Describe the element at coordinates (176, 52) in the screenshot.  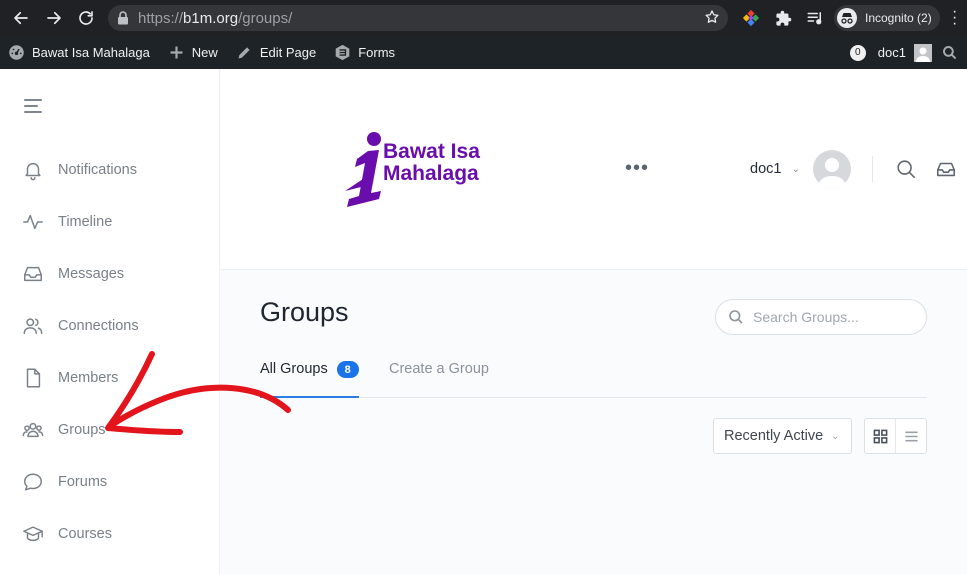
I see `plus-icon` at that location.